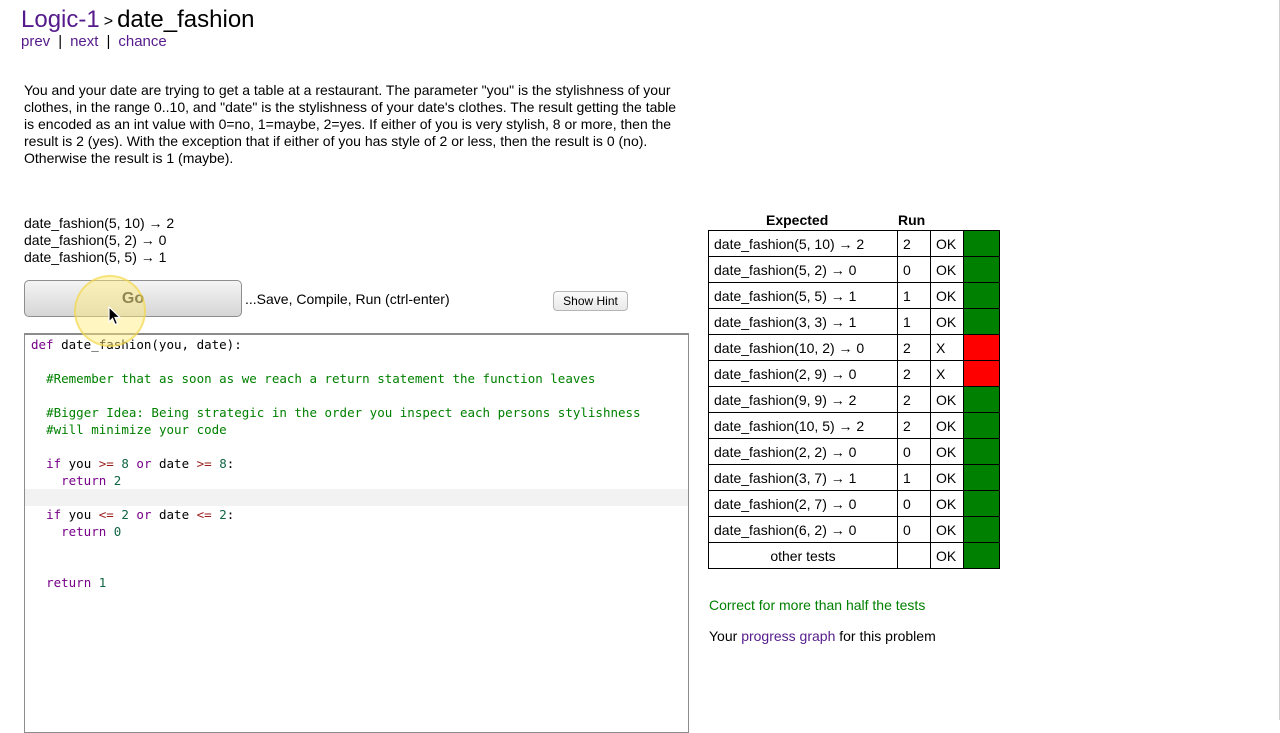 This screenshot has height=733, width=1280. What do you see at coordinates (95, 257) in the screenshot?
I see `example-line: date_fashion(5, 5) → 1` at bounding box center [95, 257].